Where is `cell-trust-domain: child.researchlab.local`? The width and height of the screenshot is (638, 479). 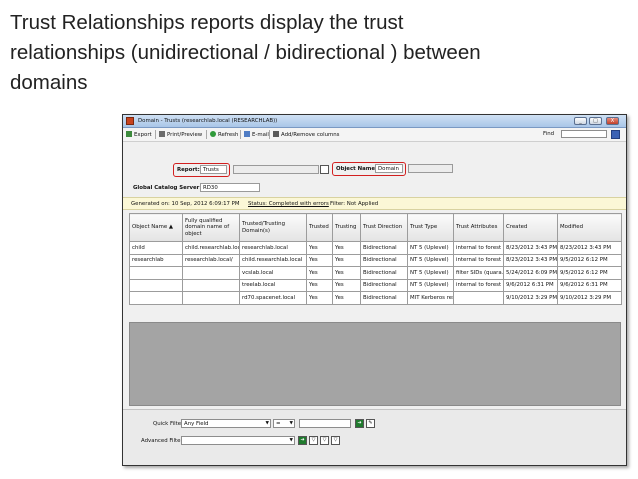
cell-trust-domain: child.researchlab.local is located at coordinates (273, 260).